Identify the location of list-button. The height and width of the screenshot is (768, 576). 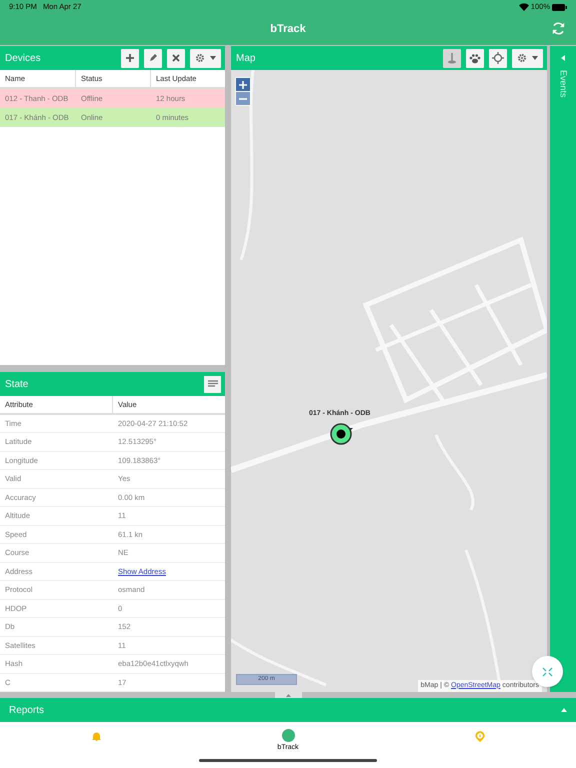
(212, 384).